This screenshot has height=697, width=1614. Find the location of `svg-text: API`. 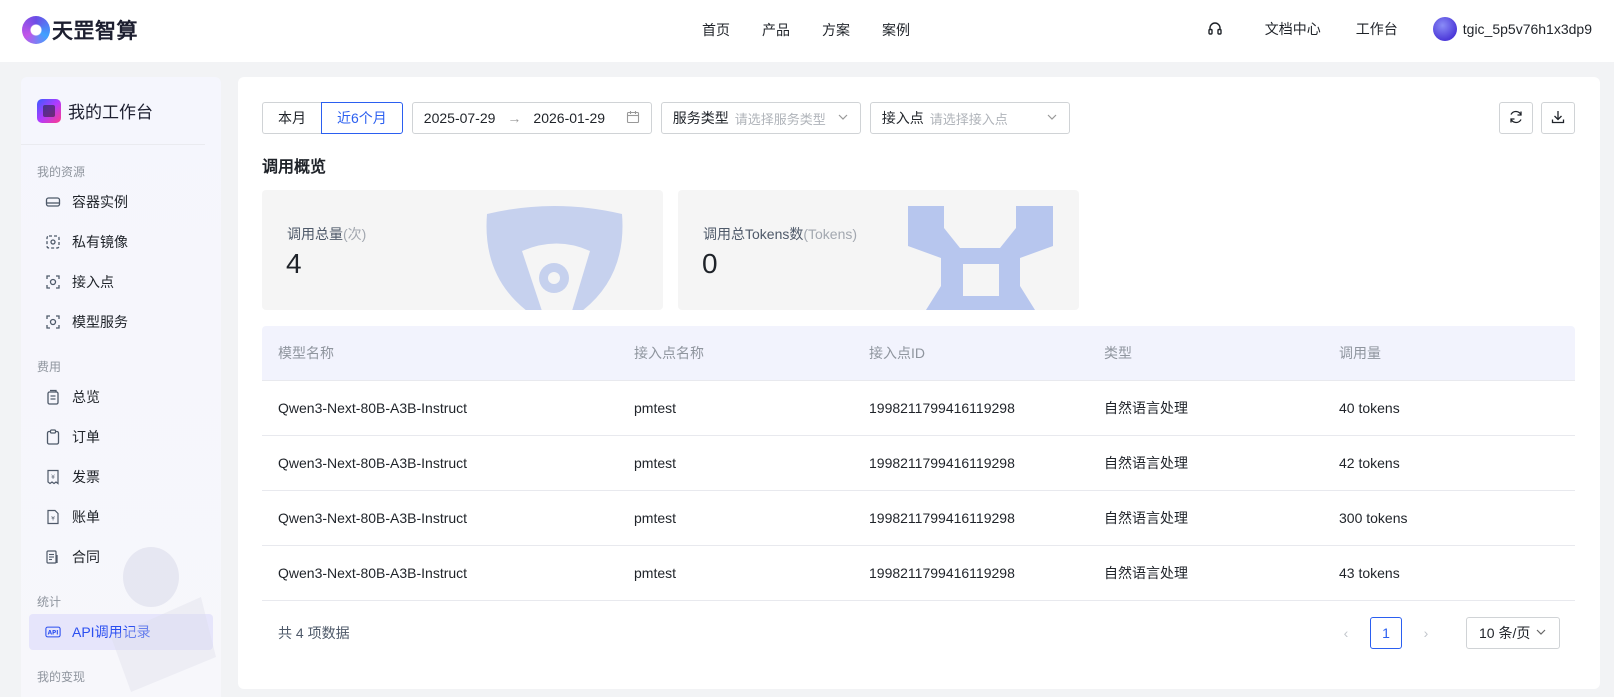

svg-text: API is located at coordinates (53, 634).